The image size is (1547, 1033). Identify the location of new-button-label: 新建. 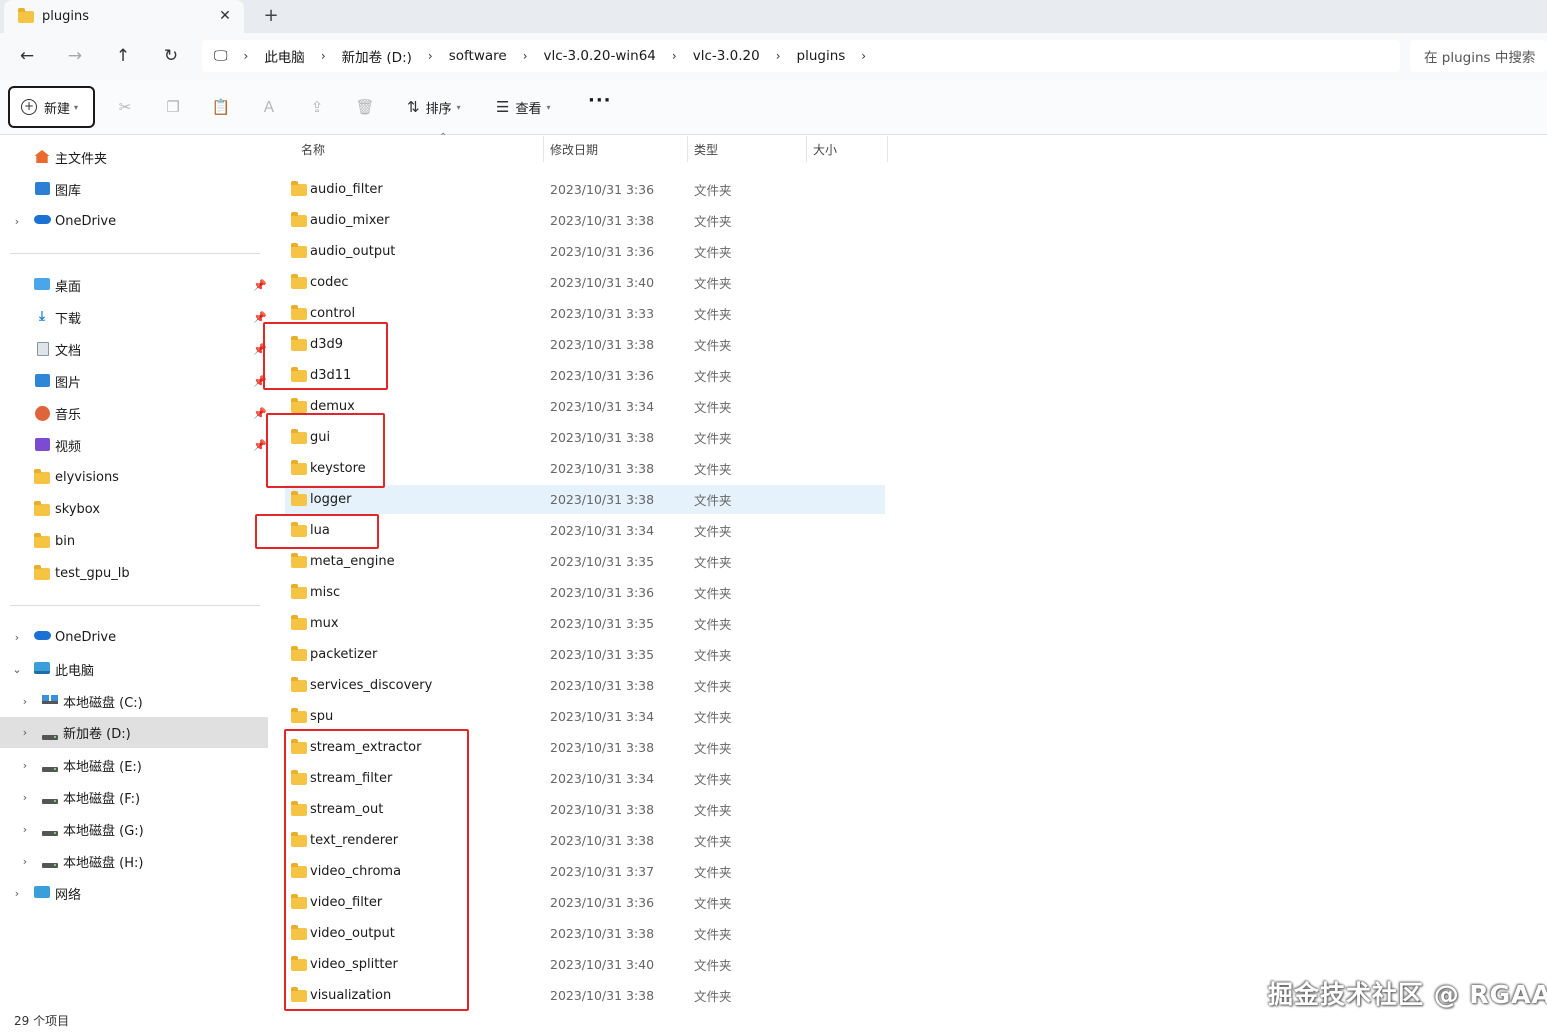
(57, 109).